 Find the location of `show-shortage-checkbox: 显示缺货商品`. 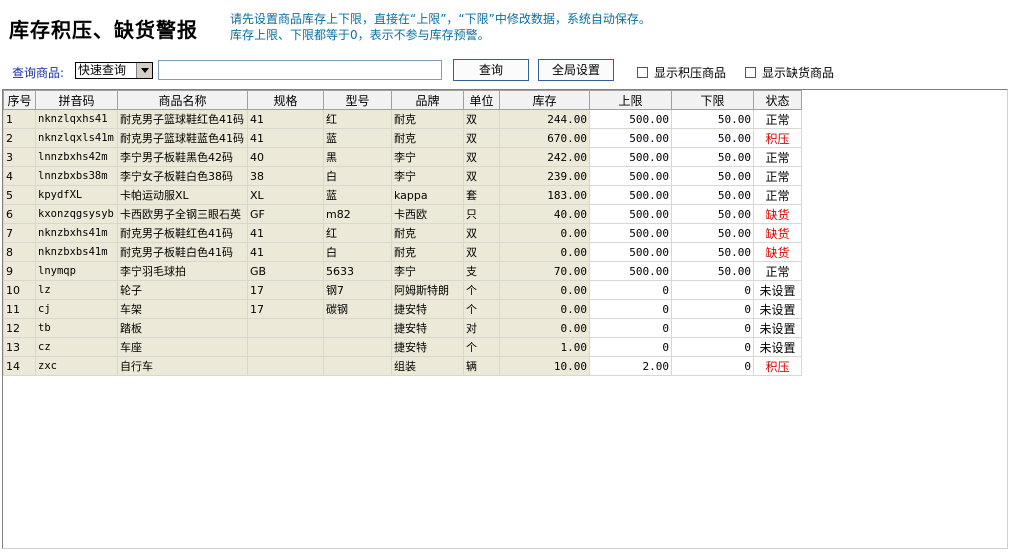

show-shortage-checkbox: 显示缺货商品 is located at coordinates (789, 72).